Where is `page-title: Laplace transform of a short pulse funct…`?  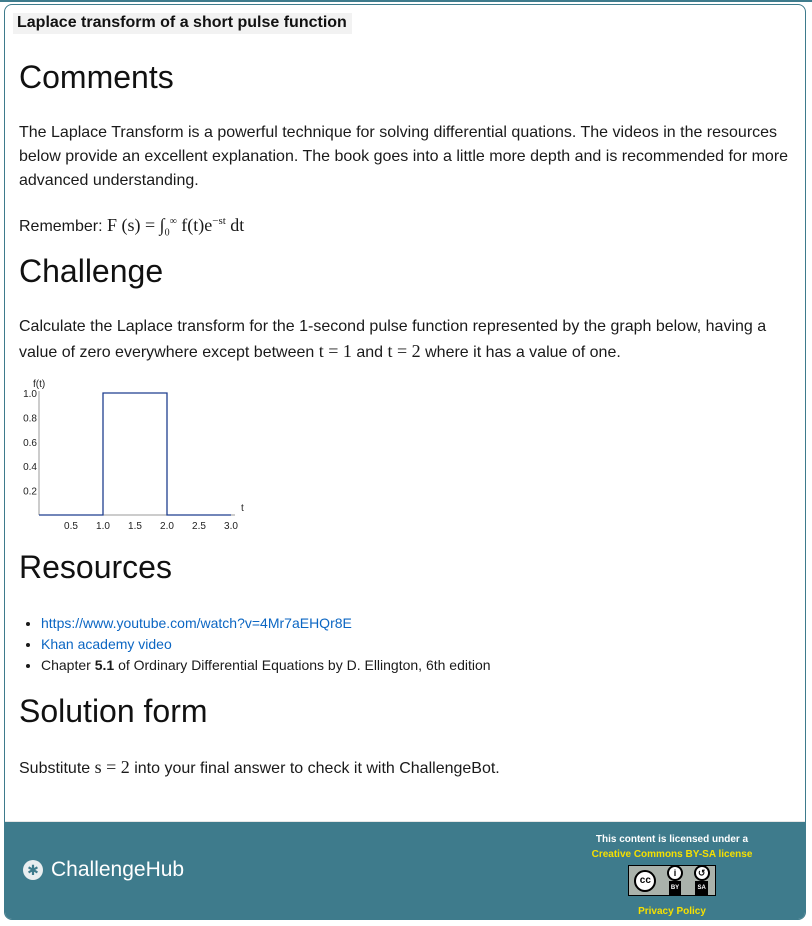 page-title: Laplace transform of a short pulse funct… is located at coordinates (182, 23).